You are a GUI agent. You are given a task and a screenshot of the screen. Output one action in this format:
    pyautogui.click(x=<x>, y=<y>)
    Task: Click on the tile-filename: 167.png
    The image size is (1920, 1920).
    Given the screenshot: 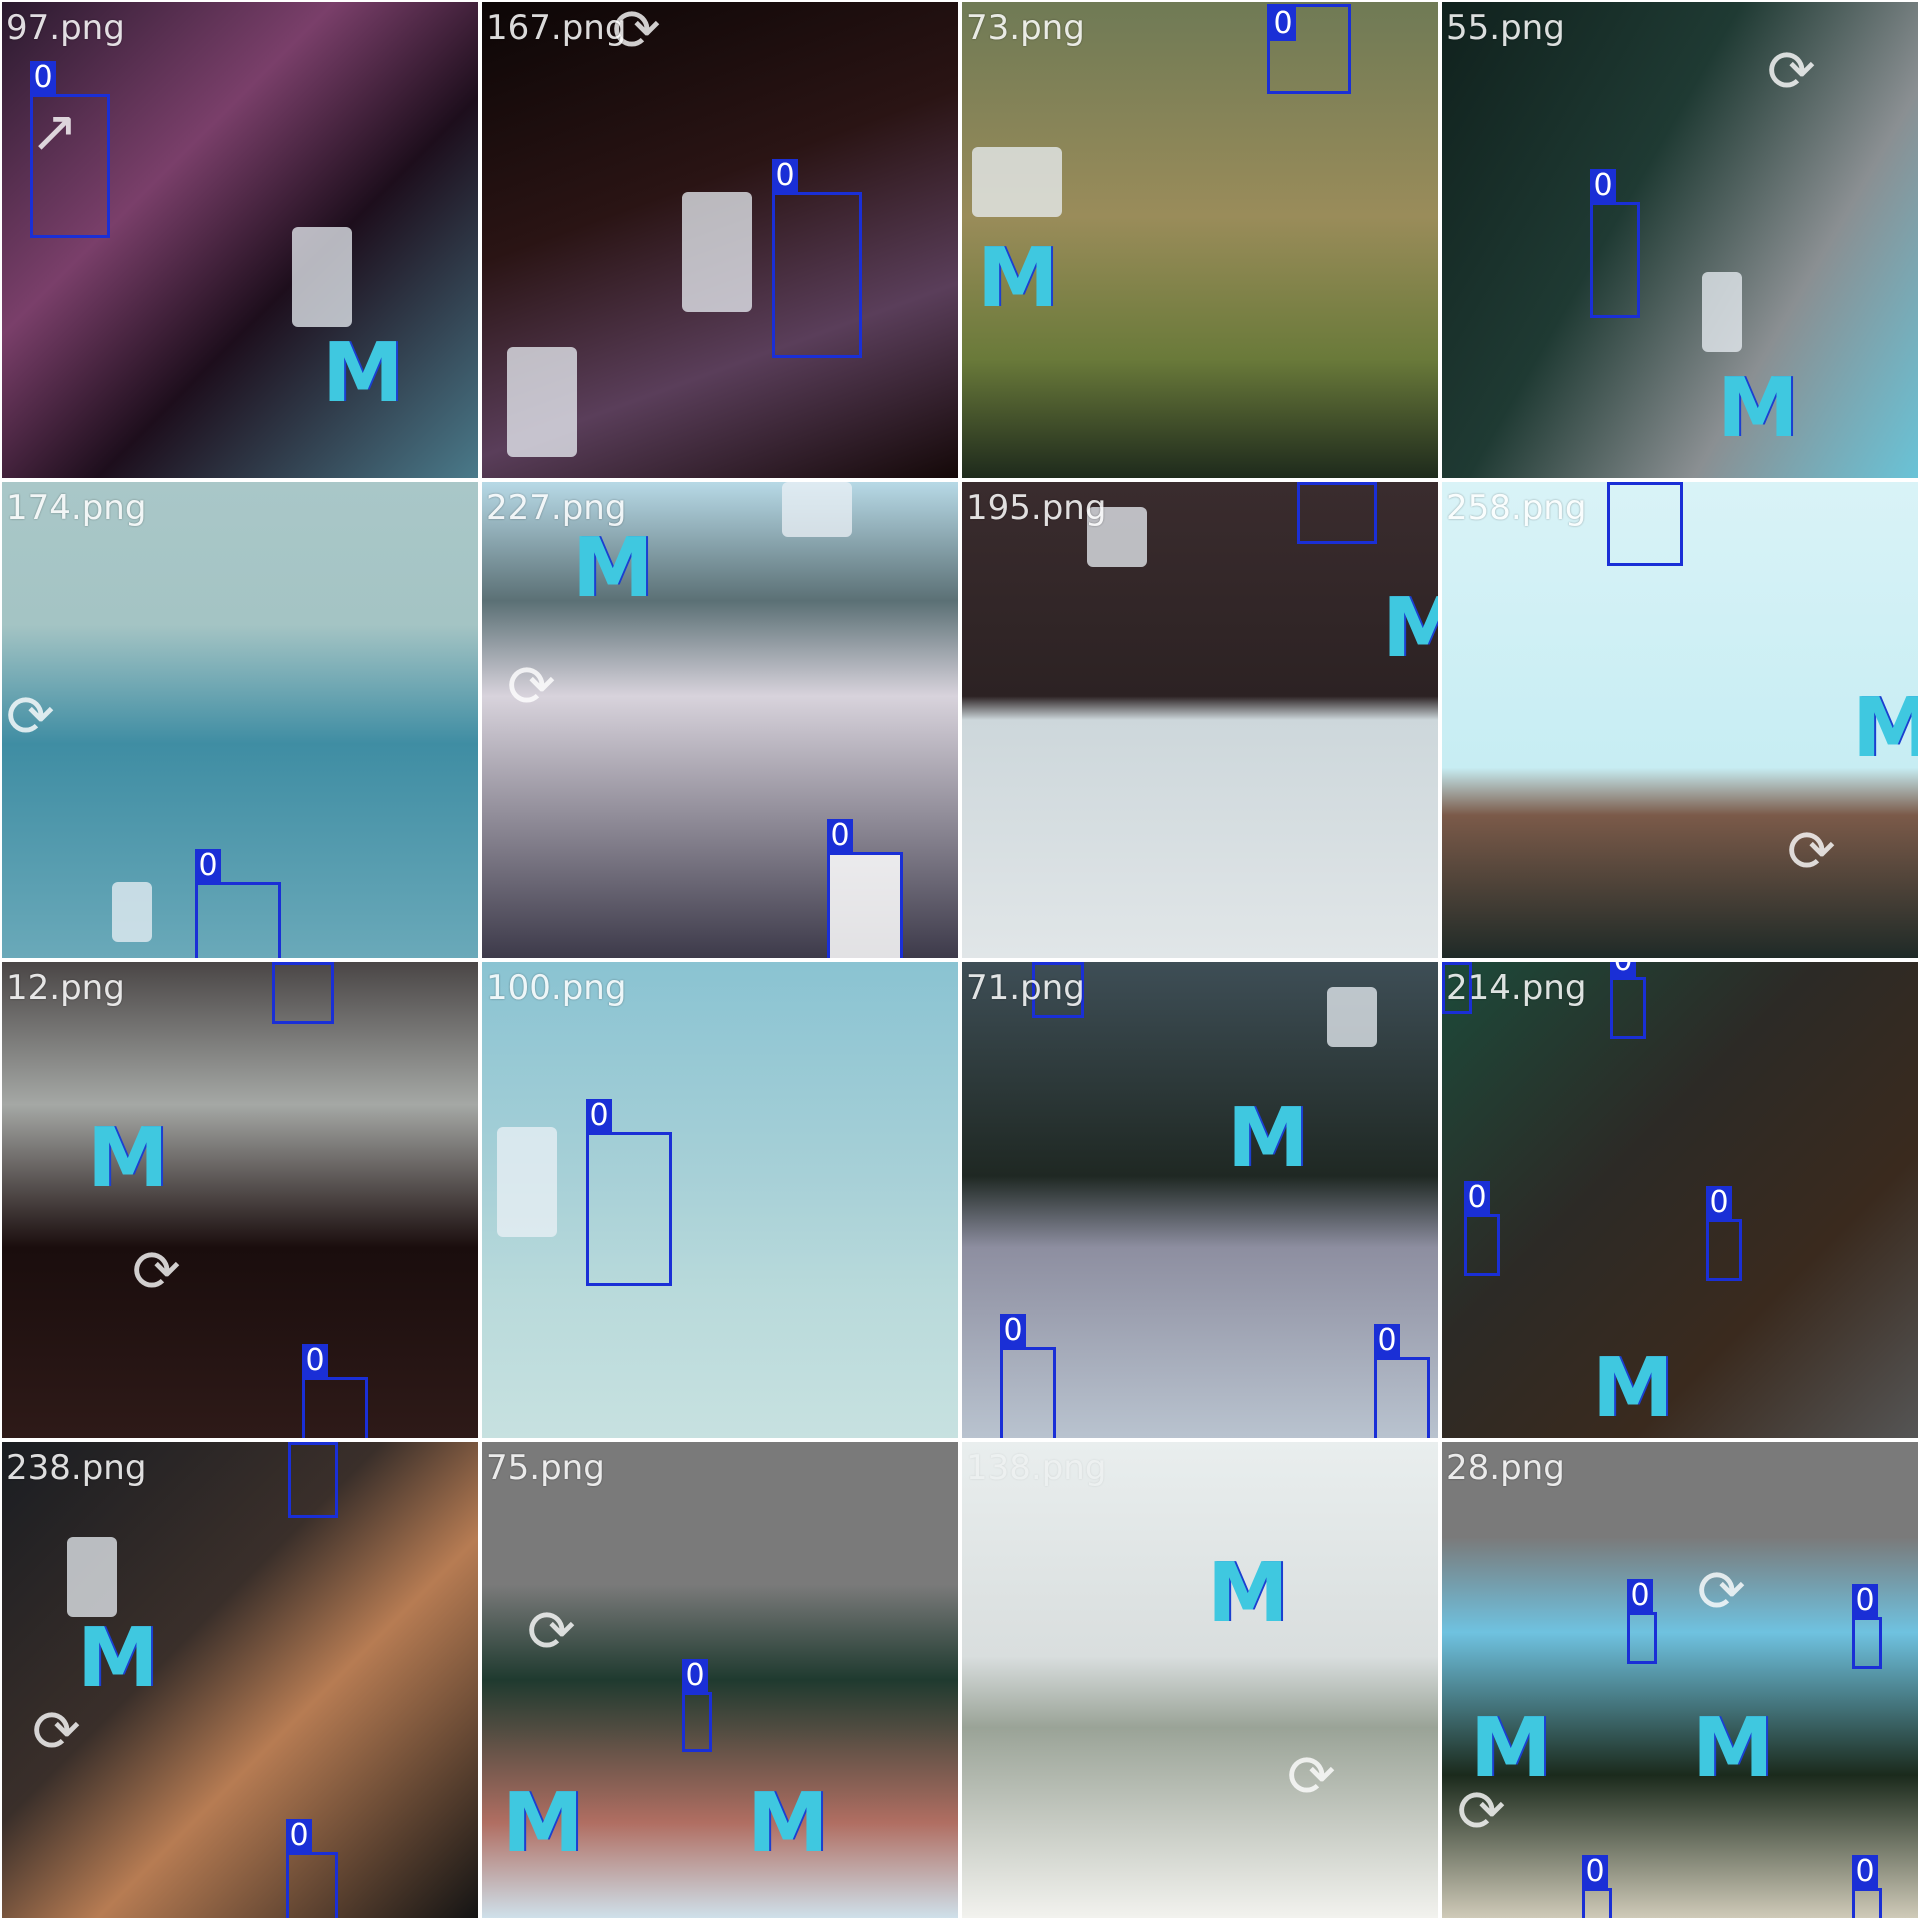 What is the action you would take?
    pyautogui.click(x=556, y=28)
    